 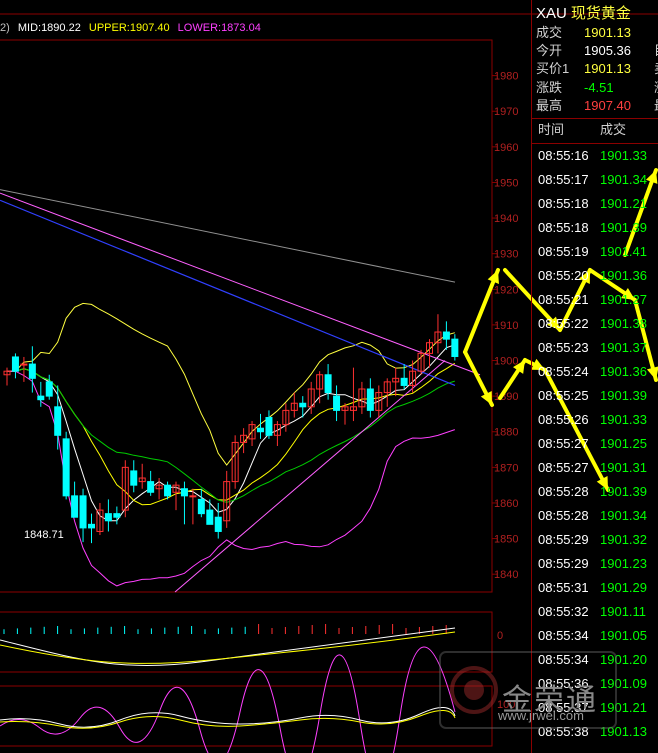 What do you see at coordinates (541, 715) in the screenshot?
I see `watermark-url: www.jrwel.com` at bounding box center [541, 715].